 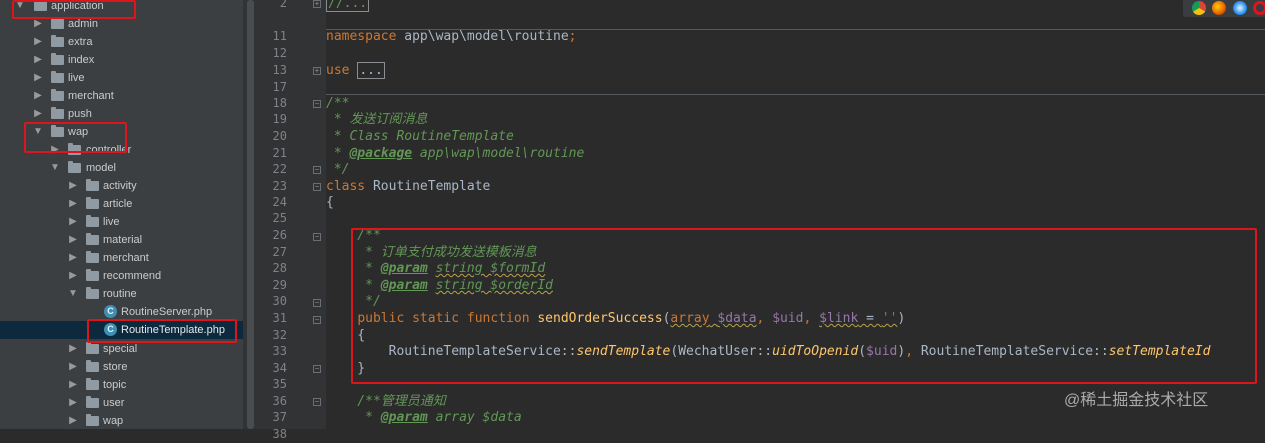 I want to click on tree-item-label: activity, so click(x=120, y=186).